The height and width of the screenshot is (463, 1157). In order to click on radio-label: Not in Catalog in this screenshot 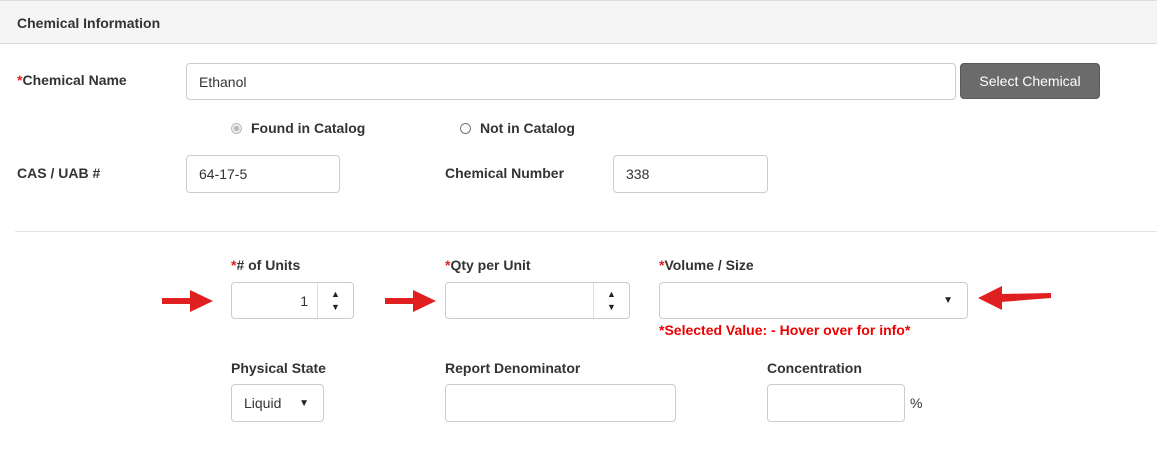, I will do `click(527, 128)`.